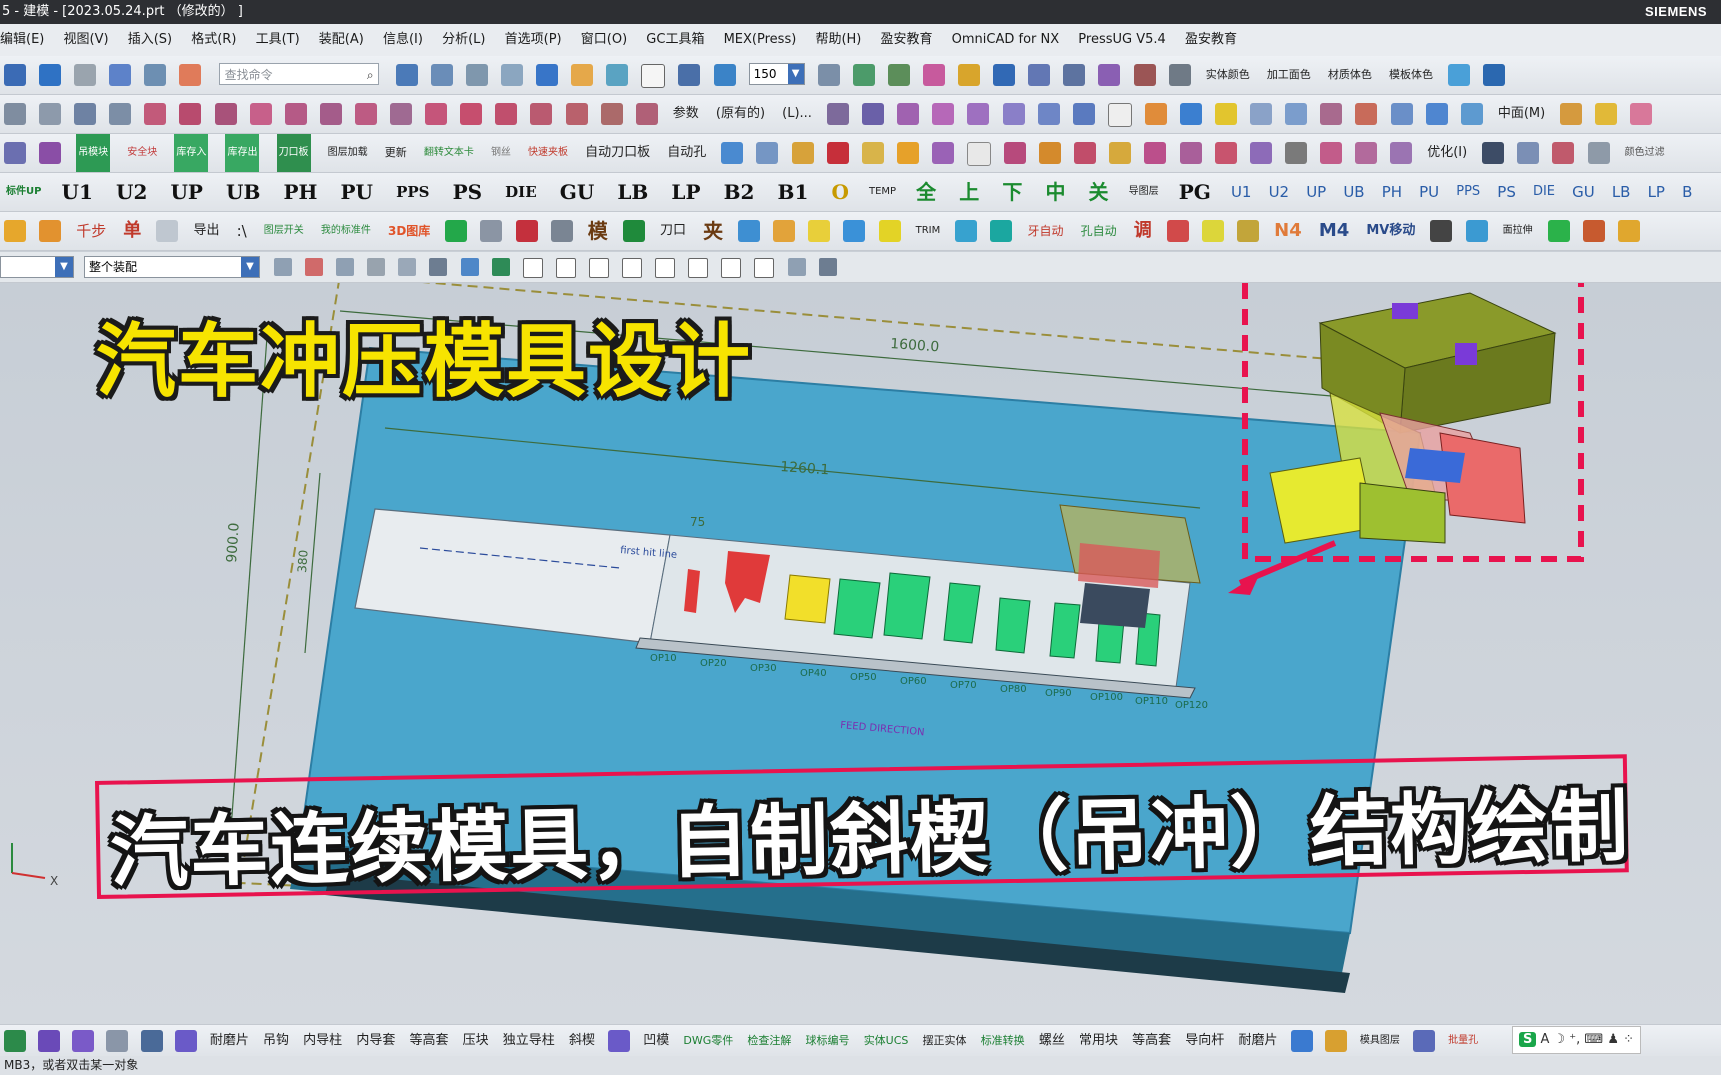  I want to click on util-v-icon, so click(1628, 231).